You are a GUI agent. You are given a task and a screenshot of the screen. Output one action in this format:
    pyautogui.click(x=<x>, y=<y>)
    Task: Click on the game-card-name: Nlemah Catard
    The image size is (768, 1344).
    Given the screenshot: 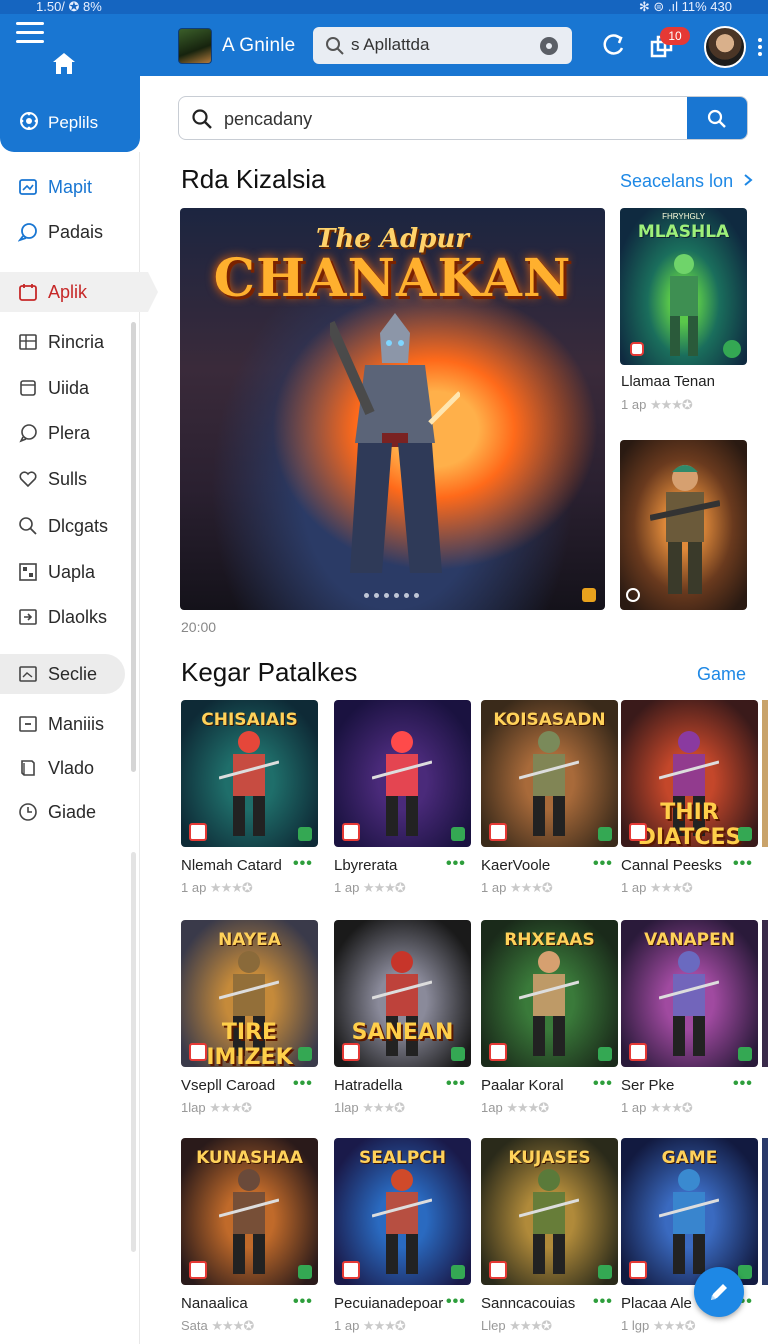 What is the action you would take?
    pyautogui.click(x=231, y=865)
    